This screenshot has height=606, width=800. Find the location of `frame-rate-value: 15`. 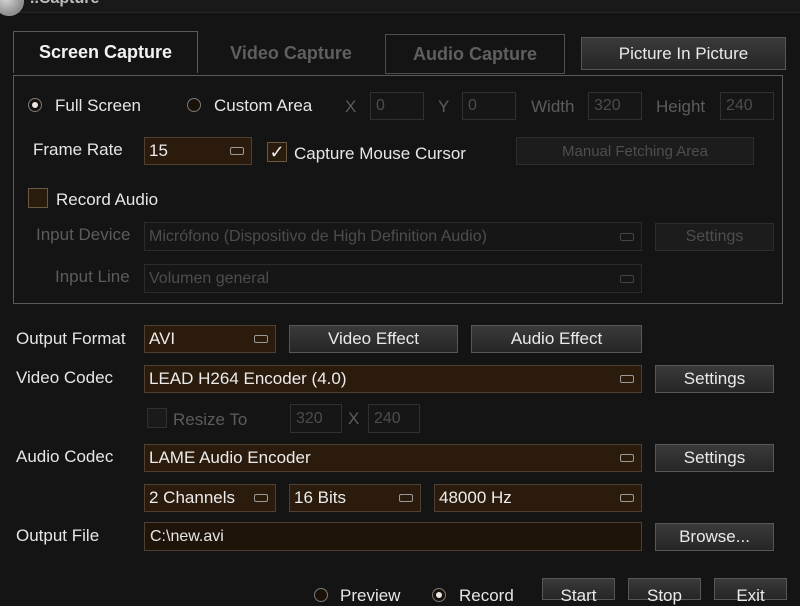

frame-rate-value: 15 is located at coordinates (158, 150).